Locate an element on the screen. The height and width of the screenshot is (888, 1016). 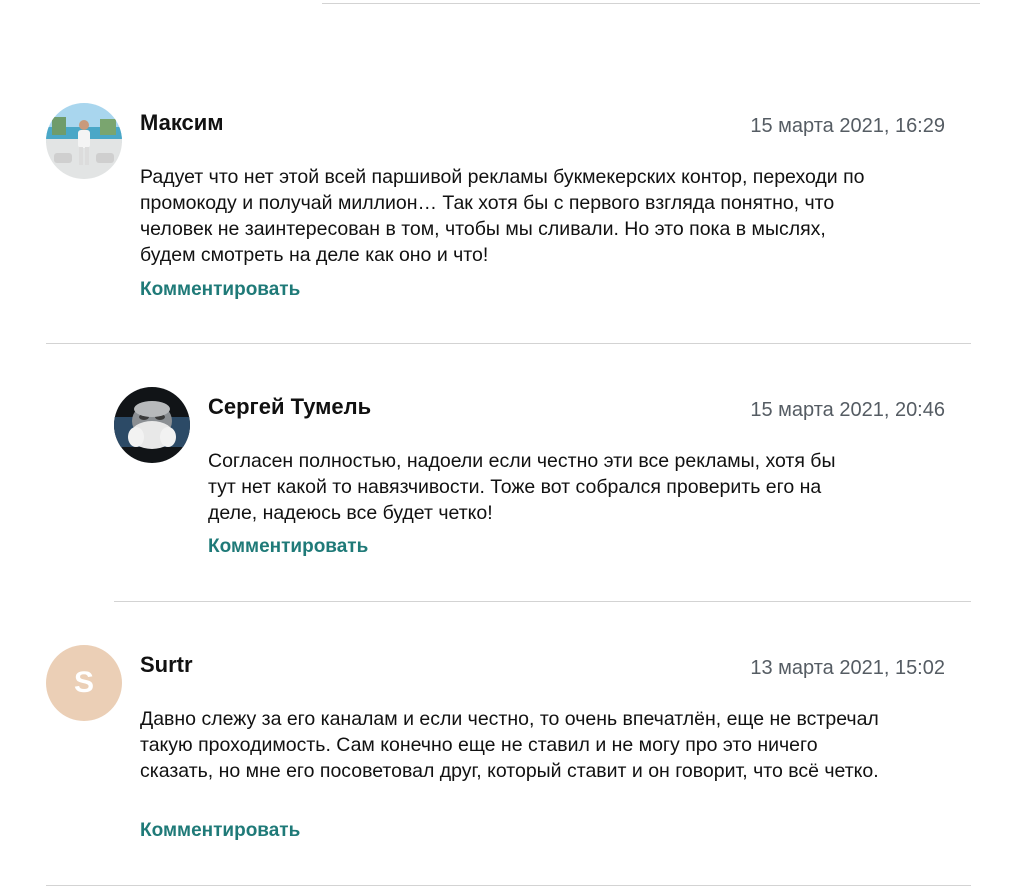
divider-top is located at coordinates (651, 3).